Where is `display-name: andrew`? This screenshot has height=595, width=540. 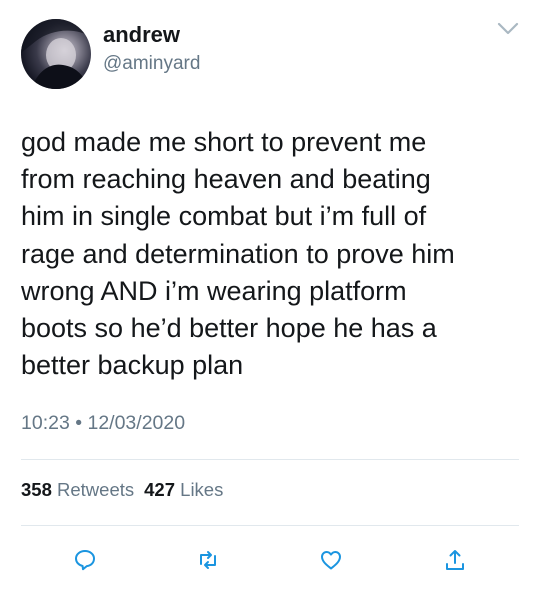
display-name: andrew is located at coordinates (141, 35).